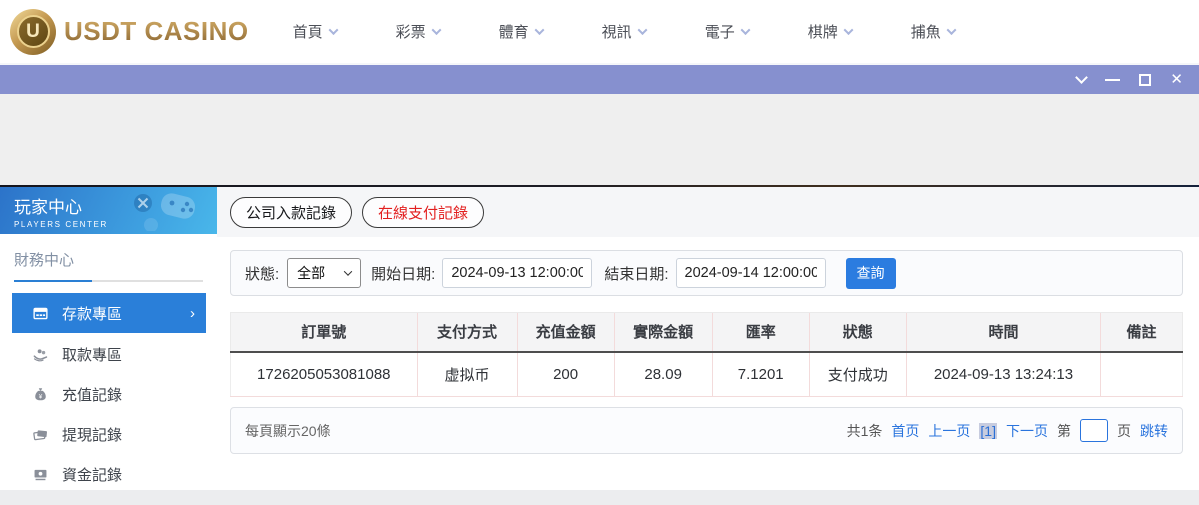  What do you see at coordinates (307, 32) in the screenshot?
I see `nav-label: 首頁` at bounding box center [307, 32].